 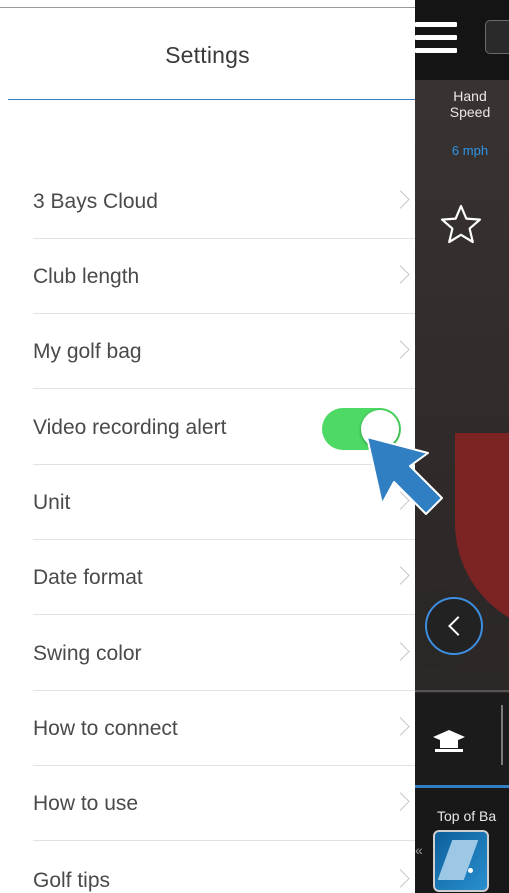 I want to click on swing-phase-label: Top of Ba, so click(x=467, y=816).